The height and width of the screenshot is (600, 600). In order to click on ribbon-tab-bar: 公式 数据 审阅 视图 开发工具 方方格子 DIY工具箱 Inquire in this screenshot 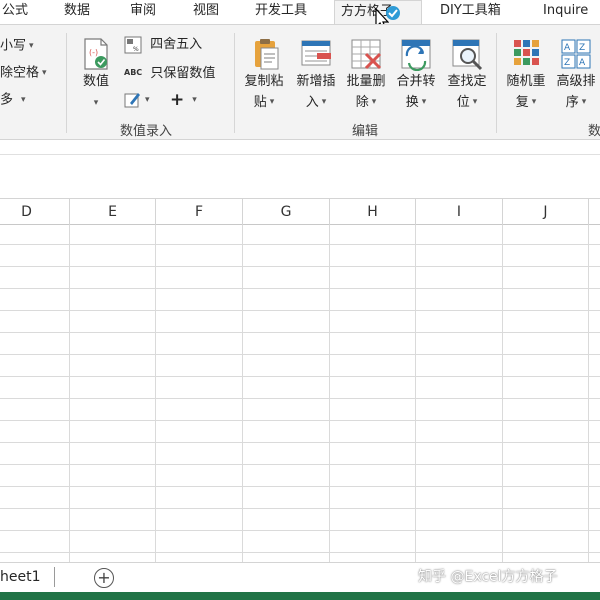, I will do `click(300, 15)`.